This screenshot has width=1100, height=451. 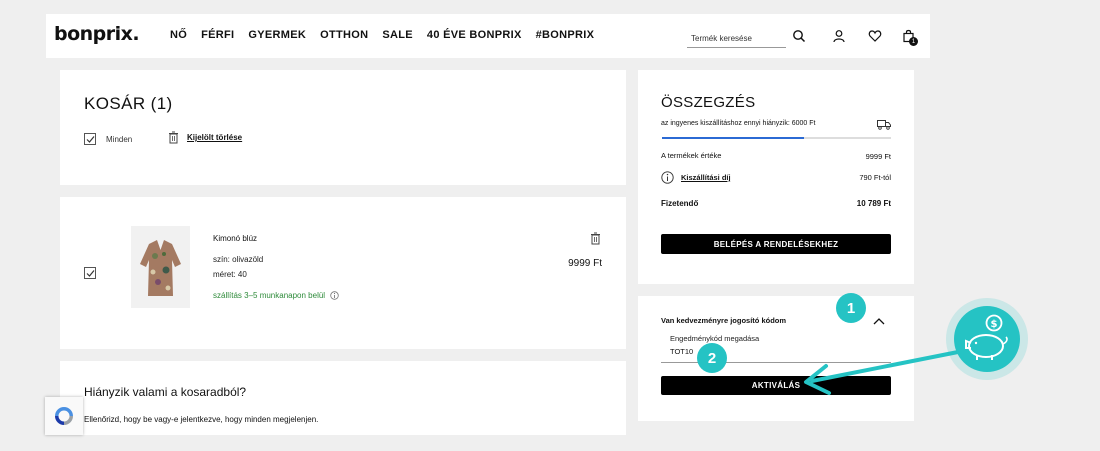 What do you see at coordinates (706, 177) in the screenshot?
I see `shipping-fee-link: Kiszállítási díj` at bounding box center [706, 177].